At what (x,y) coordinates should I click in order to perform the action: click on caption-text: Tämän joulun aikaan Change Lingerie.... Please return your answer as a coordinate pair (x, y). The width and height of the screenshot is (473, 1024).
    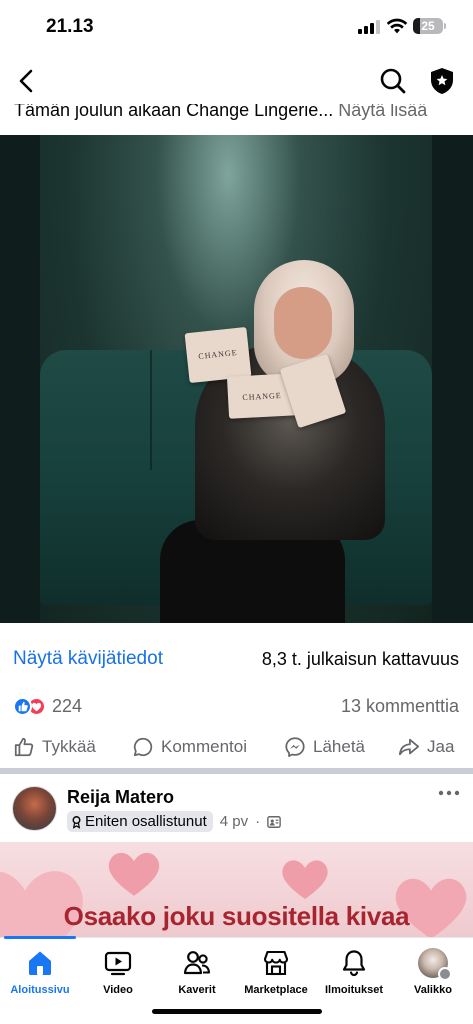
    Looking at the image, I should click on (174, 112).